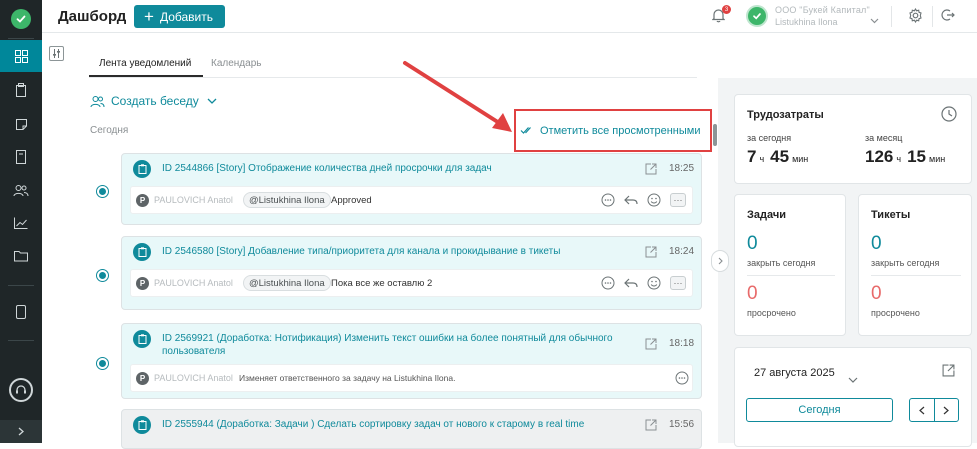  Describe the element at coordinates (948, 17) in the screenshot. I see `logout-icon` at that location.